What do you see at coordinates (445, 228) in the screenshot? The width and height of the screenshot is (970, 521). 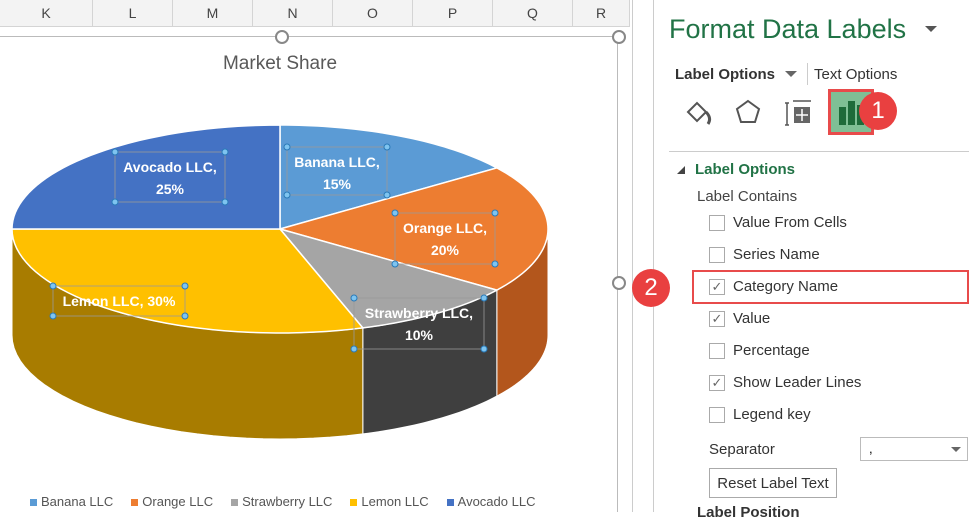 I see `data-label-text: Orange LLC,` at bounding box center [445, 228].